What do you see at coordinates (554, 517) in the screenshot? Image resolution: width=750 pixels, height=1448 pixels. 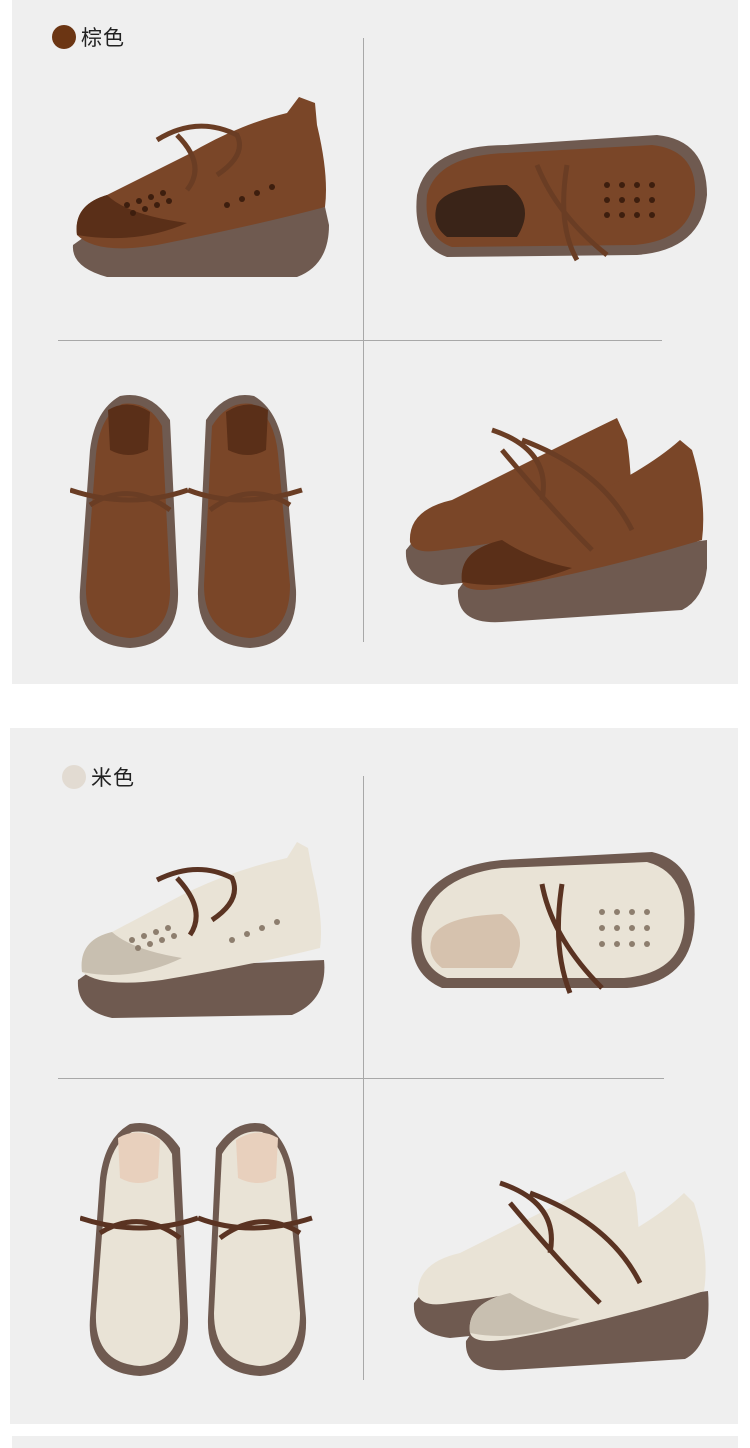 I see `shoe-angled-pair-brown` at bounding box center [554, 517].